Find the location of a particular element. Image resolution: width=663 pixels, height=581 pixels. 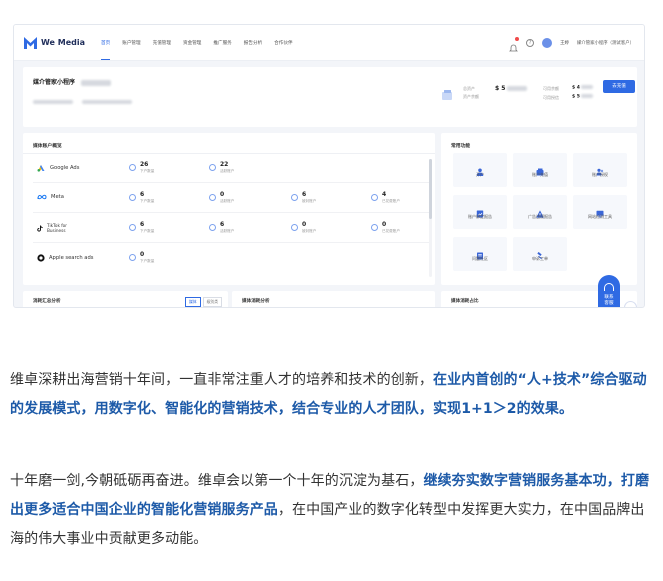

common-functions-title: 常用功能 is located at coordinates (461, 146).